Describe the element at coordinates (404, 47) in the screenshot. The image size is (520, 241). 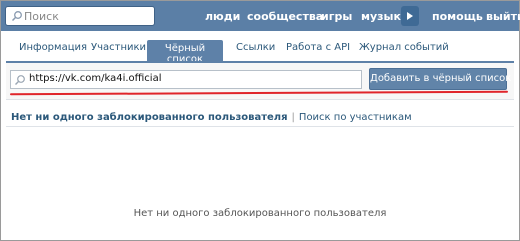
I see `tab-event-log: Журнал событий` at that location.